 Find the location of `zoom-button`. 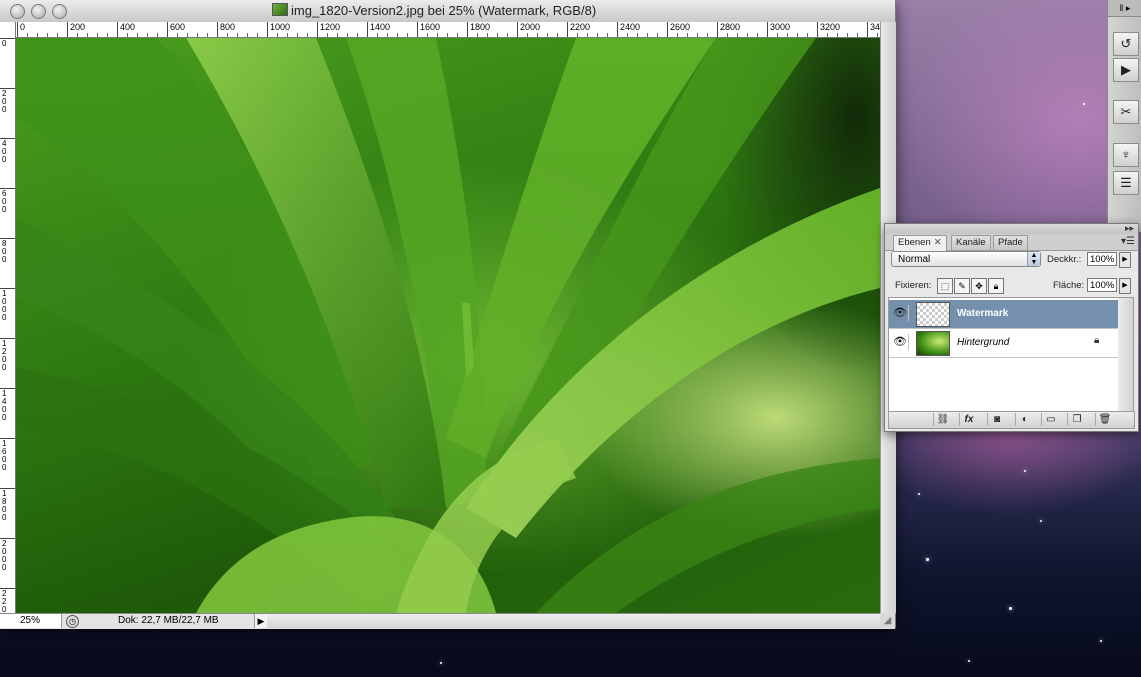

zoom-button is located at coordinates (59, 11).